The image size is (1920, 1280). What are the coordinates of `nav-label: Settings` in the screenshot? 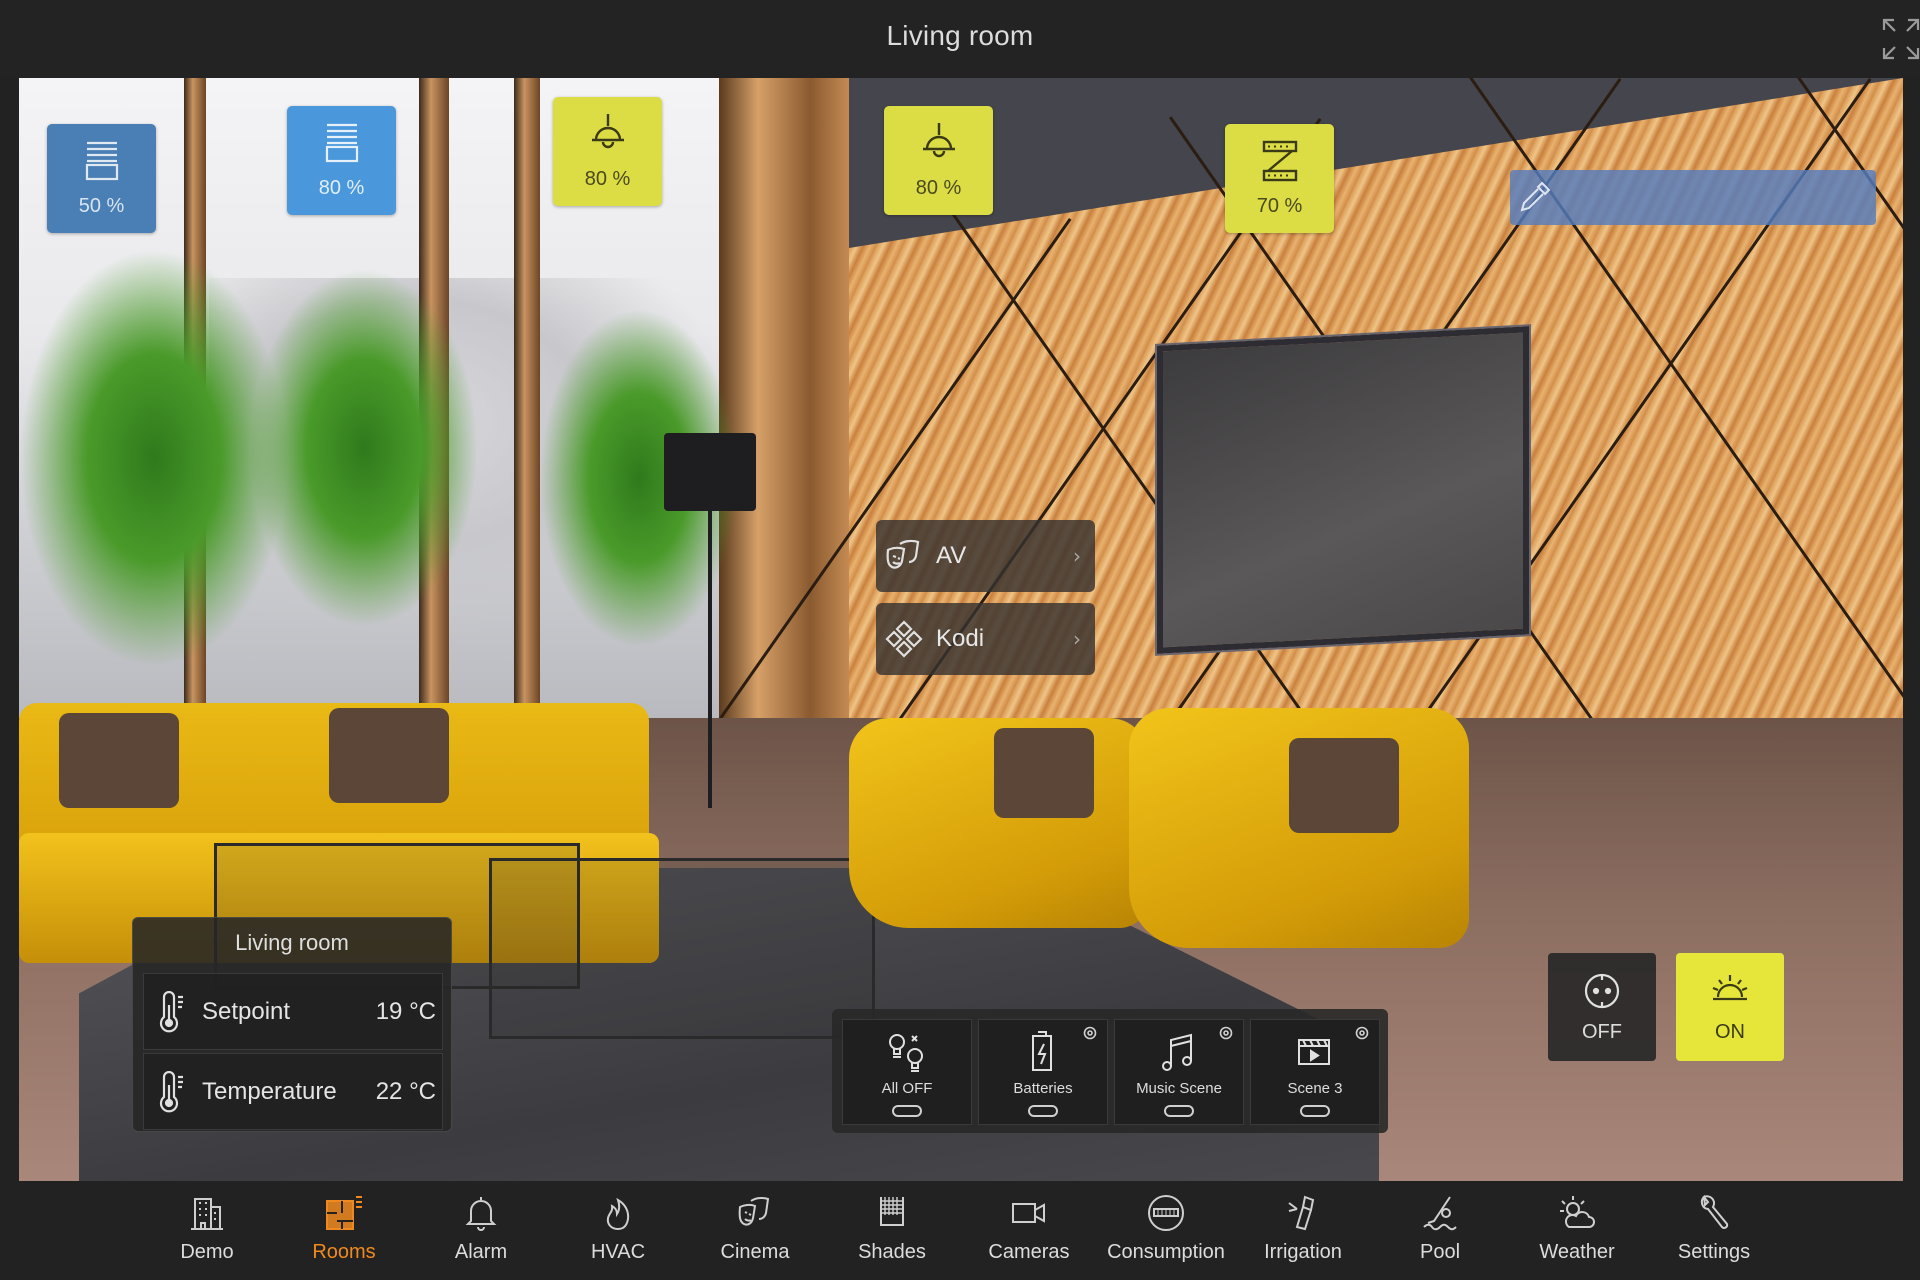 It's located at (1714, 1252).